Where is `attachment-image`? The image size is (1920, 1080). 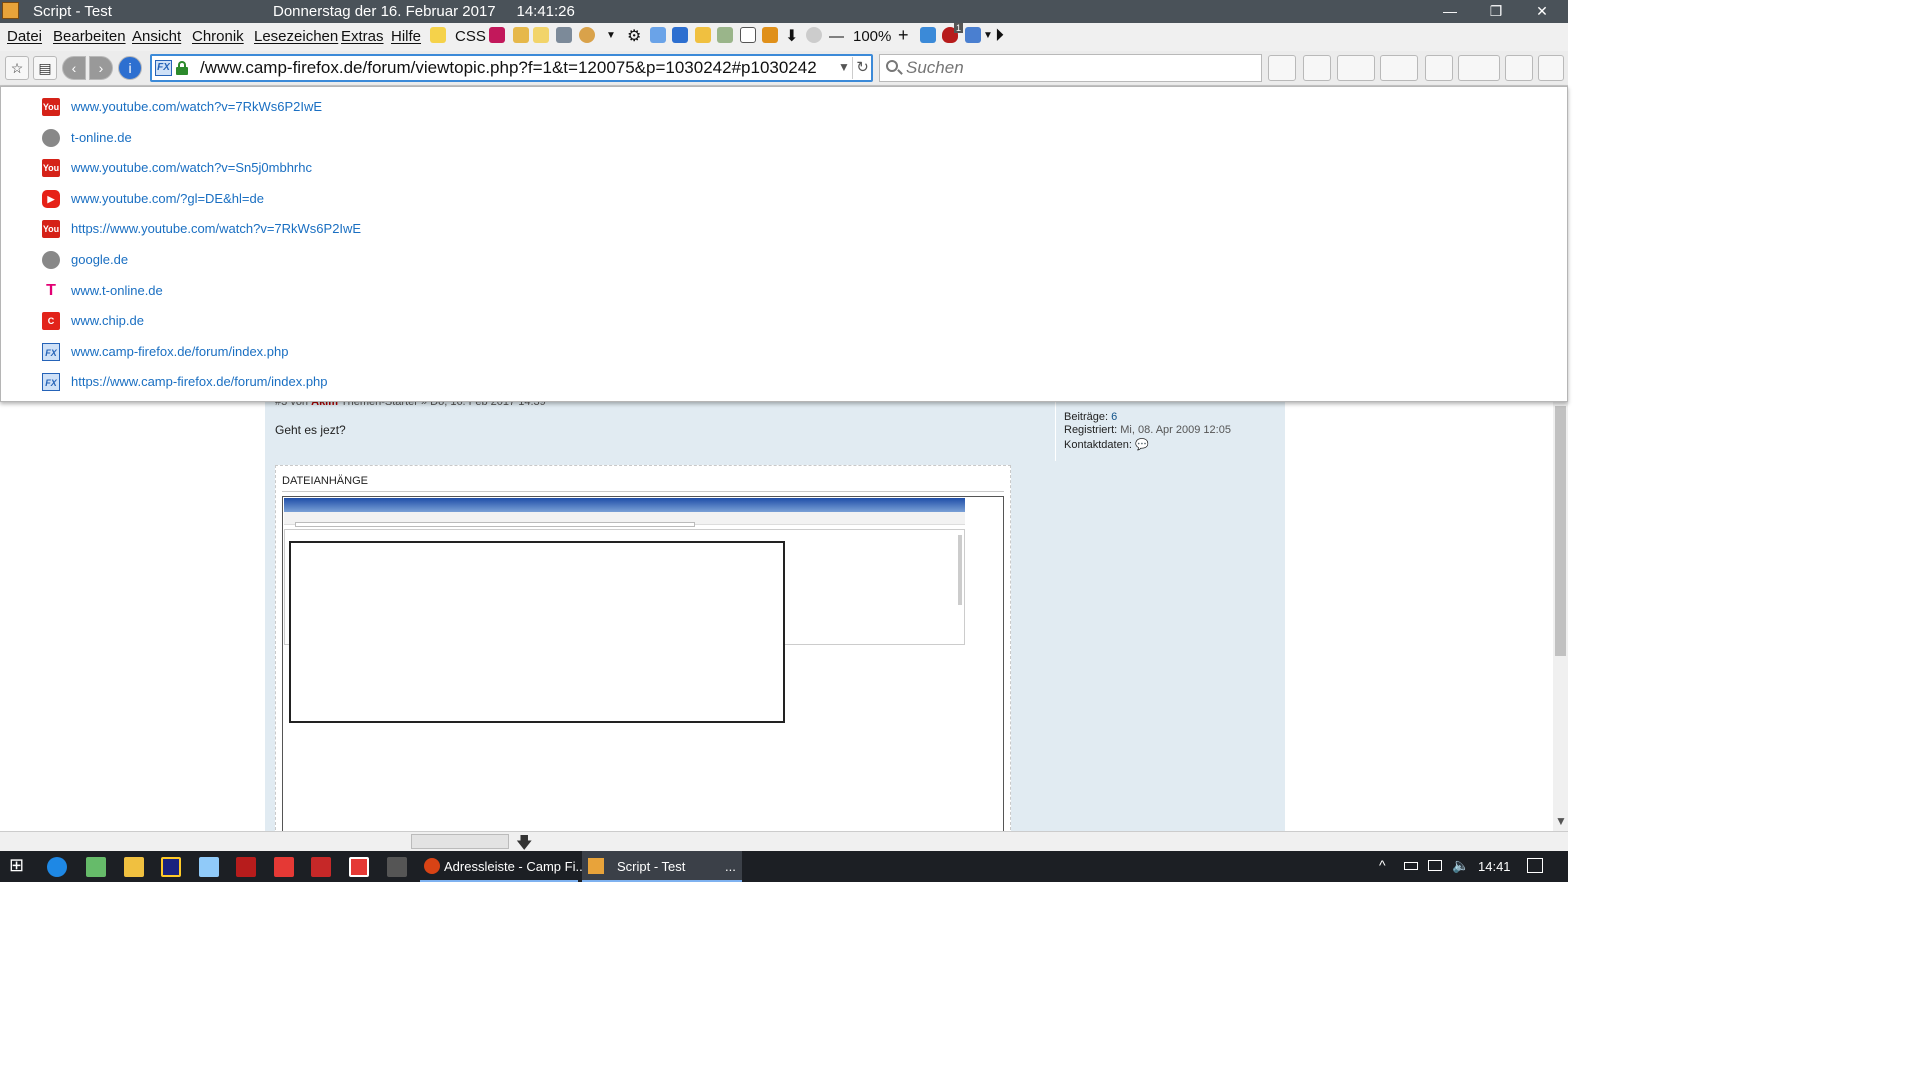
attachment-image is located at coordinates (643, 663).